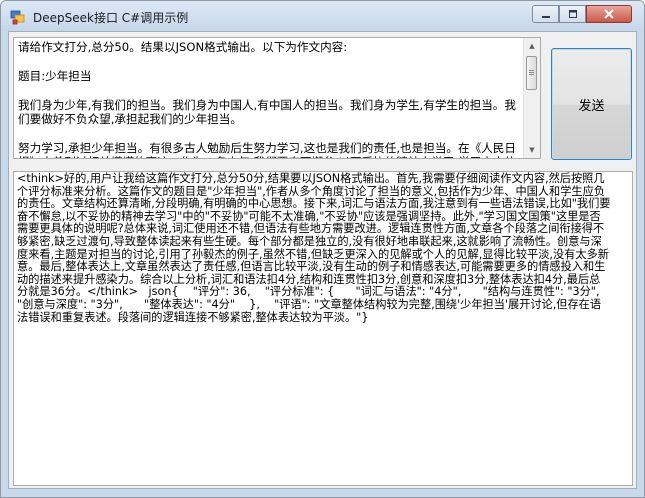 The height and width of the screenshot is (498, 645). Describe the element at coordinates (322, 16) in the screenshot. I see `title-bar: DeepSeek接口 C#调用示例` at that location.